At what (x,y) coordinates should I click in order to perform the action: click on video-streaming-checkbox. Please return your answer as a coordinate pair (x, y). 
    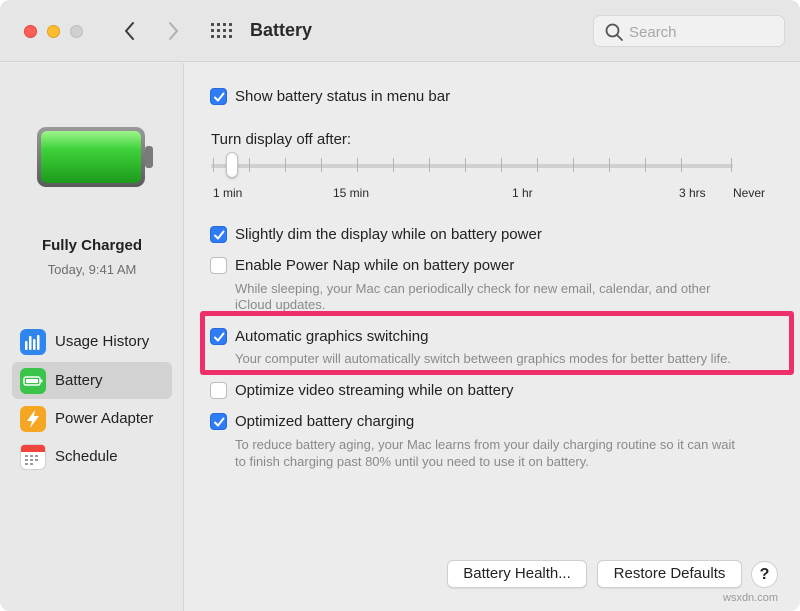
    Looking at the image, I should click on (218, 390).